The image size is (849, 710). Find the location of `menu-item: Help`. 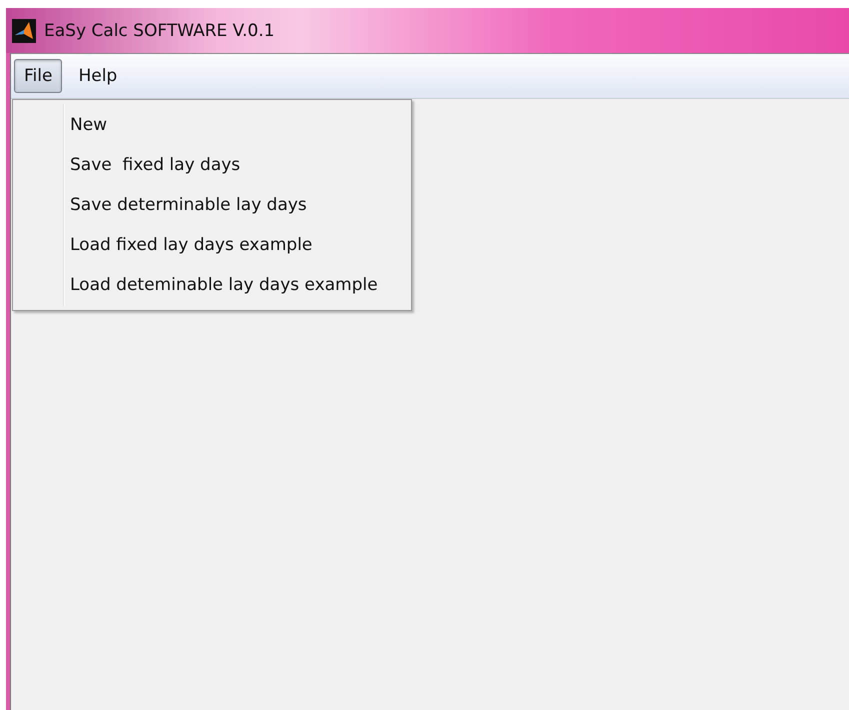

menu-item: Help is located at coordinates (98, 76).